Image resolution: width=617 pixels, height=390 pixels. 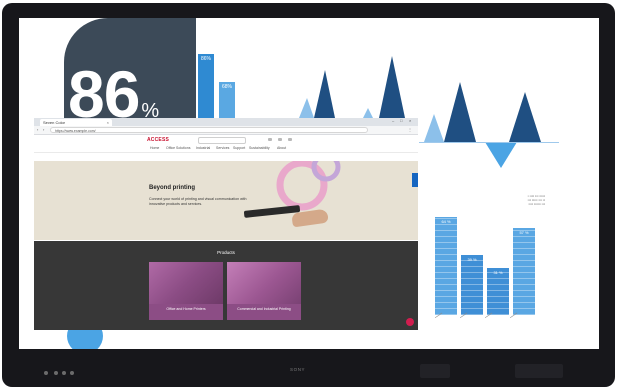 What do you see at coordinates (280, 139) in the screenshot?
I see `region-icon` at bounding box center [280, 139].